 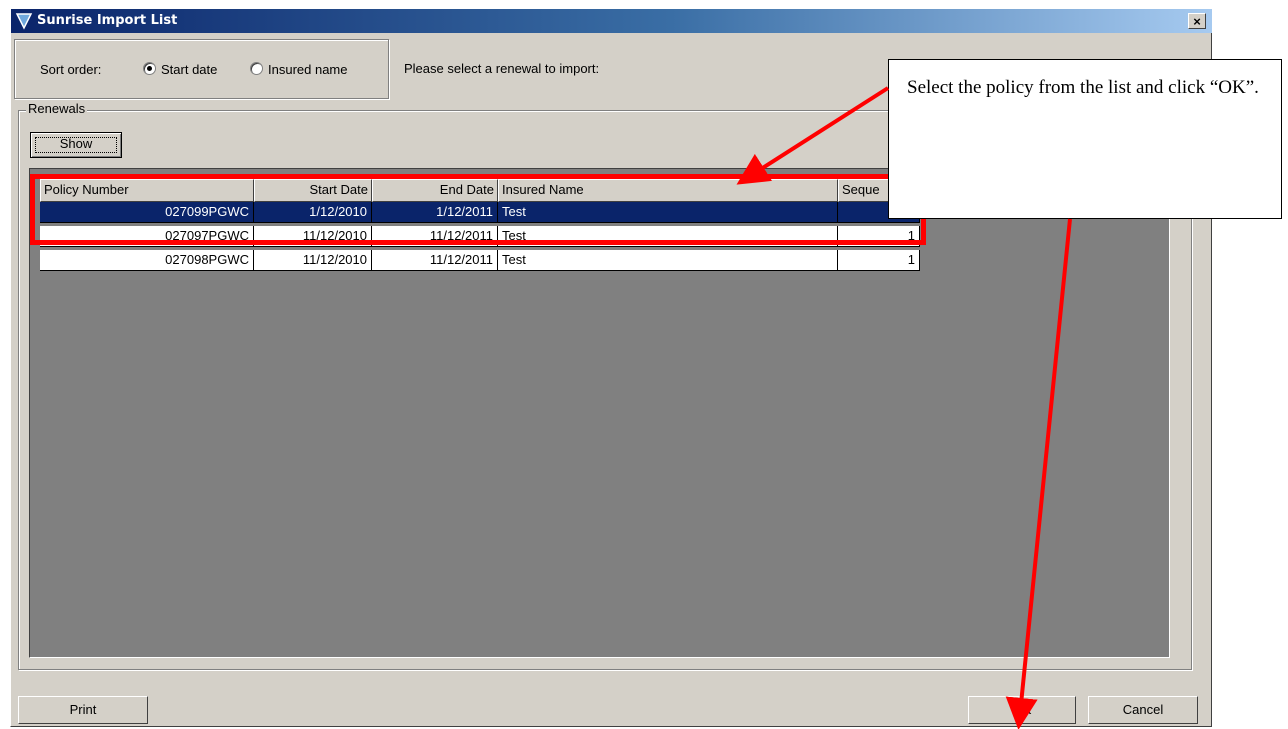 I want to click on sort-order-label: Sort order:, so click(x=71, y=69).